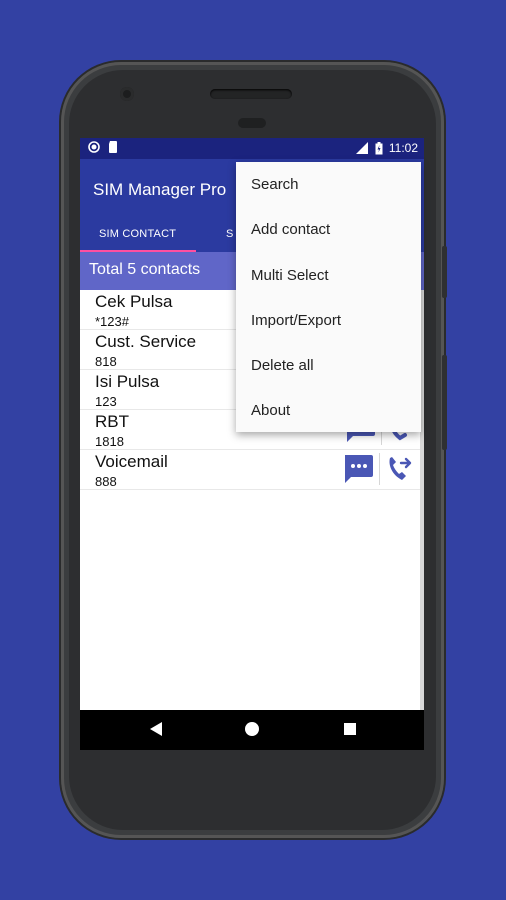  Describe the element at coordinates (252, 148) in the screenshot. I see `status-bar: 11:02` at that location.